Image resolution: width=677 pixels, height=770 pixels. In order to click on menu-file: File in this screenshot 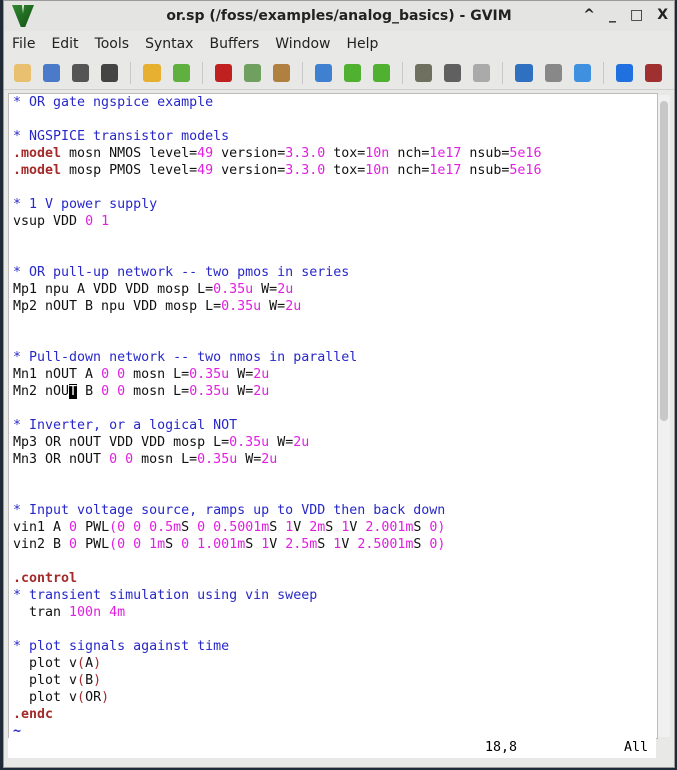, I will do `click(23, 44)`.